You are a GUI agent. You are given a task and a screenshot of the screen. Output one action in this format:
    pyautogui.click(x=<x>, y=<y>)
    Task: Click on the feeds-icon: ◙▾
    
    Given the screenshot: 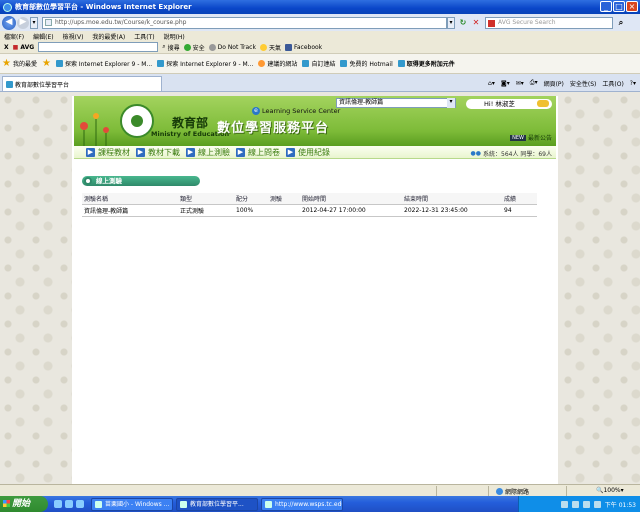 What is the action you would take?
    pyautogui.click(x=505, y=83)
    